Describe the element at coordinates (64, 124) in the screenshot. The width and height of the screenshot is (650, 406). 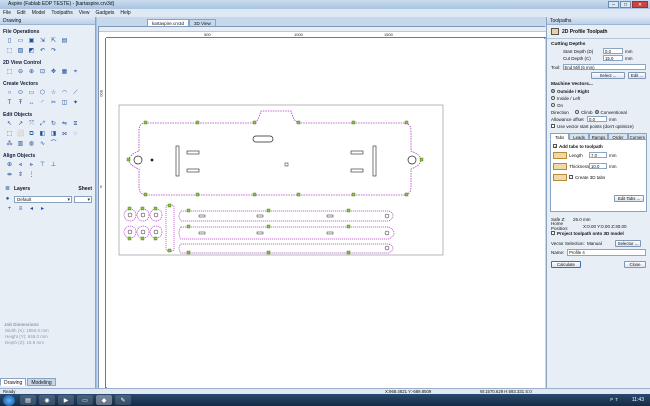
I see `mirror-icon: ⇋` at that location.